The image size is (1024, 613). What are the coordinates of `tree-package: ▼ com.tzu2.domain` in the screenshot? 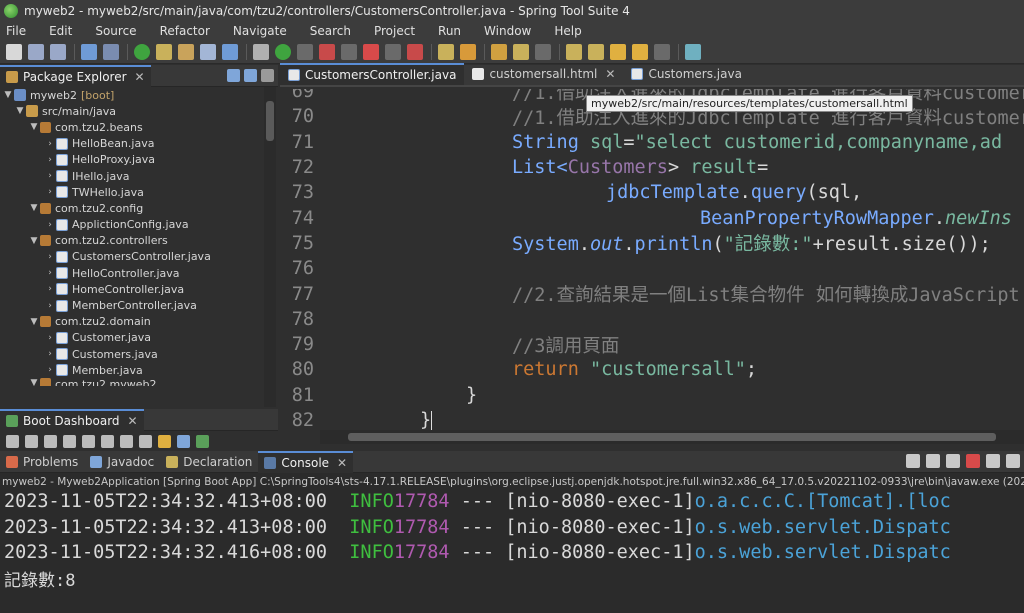 It's located at (131, 322).